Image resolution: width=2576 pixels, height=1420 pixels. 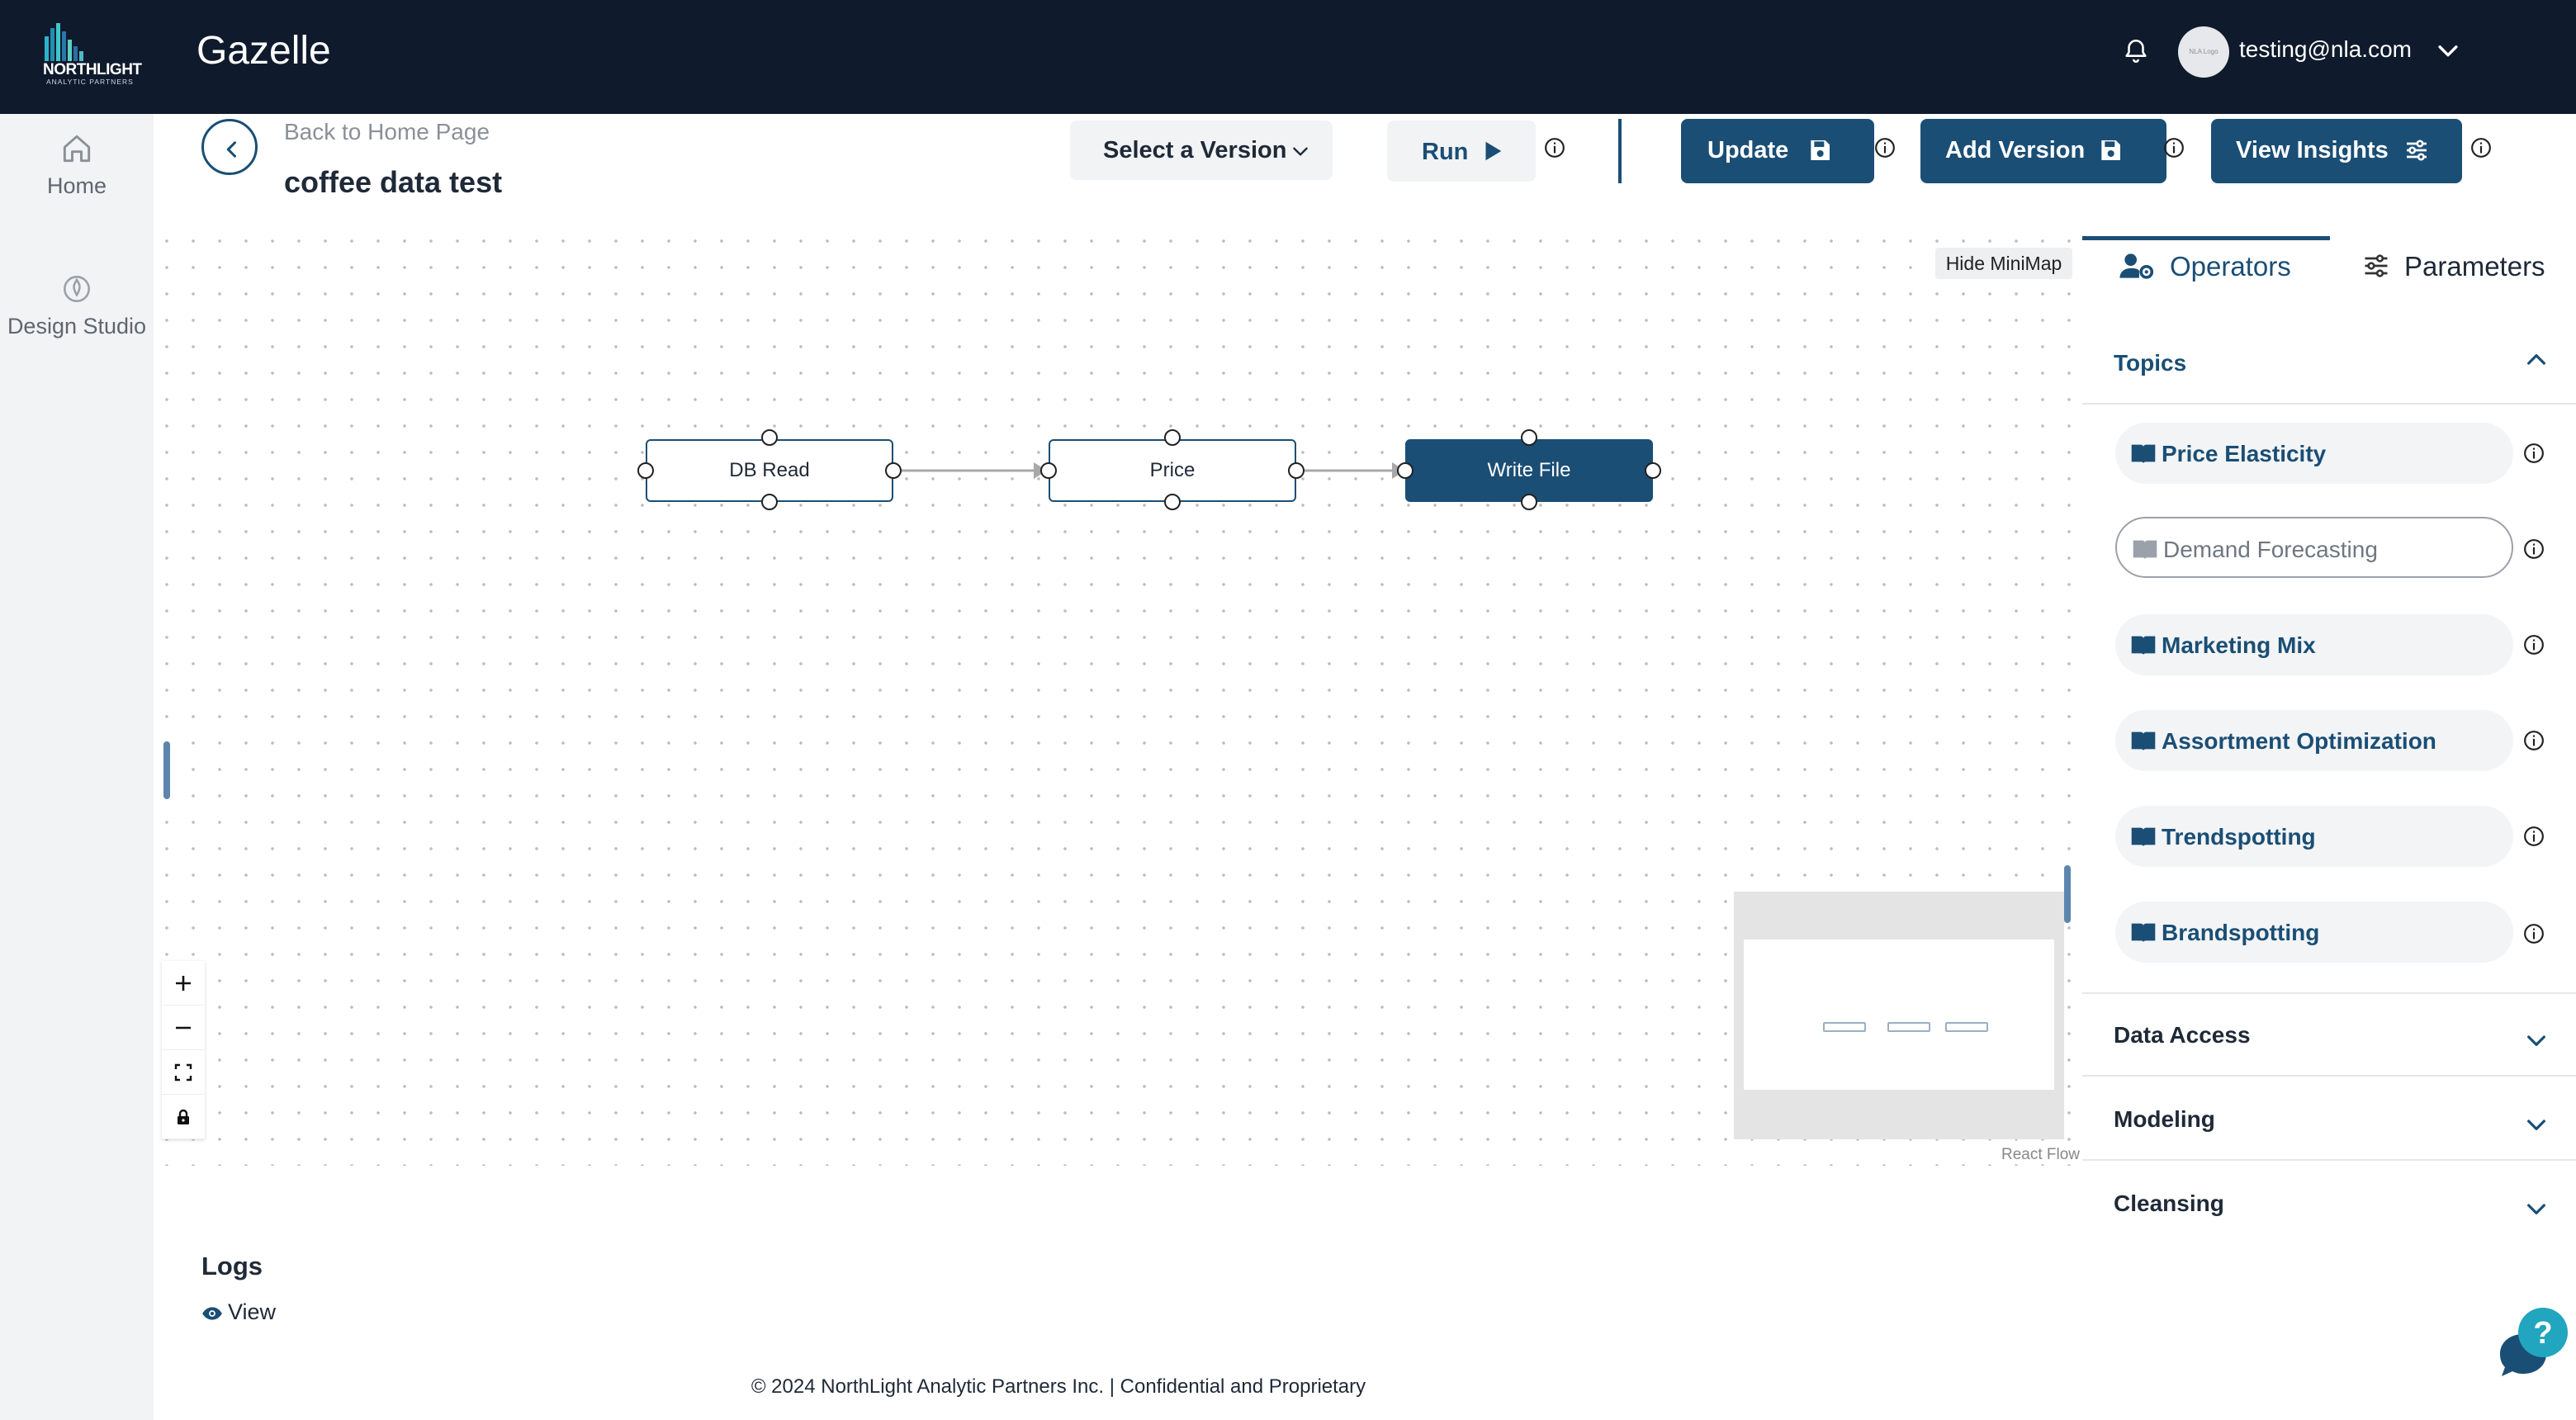 I want to click on add-version-button: Add Version, so click(x=2043, y=151).